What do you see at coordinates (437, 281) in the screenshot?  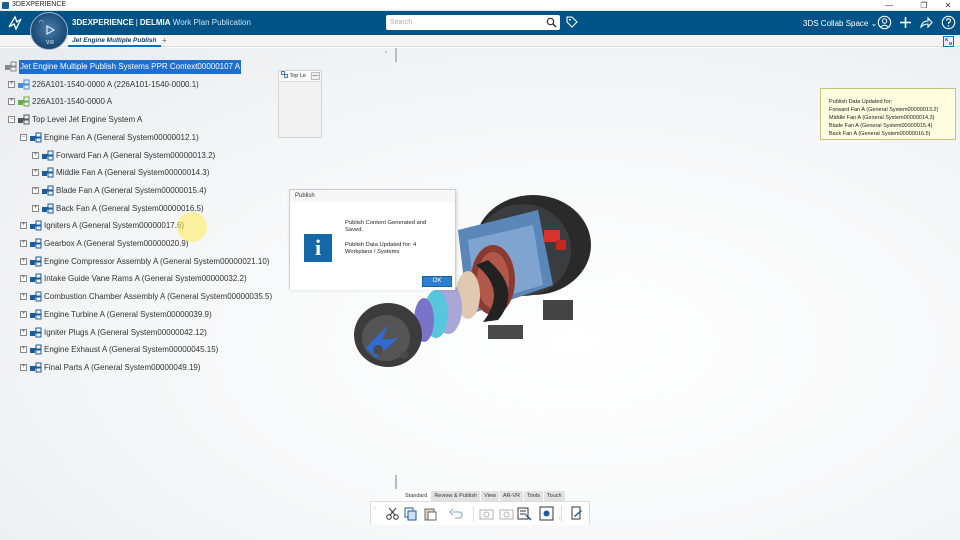 I see `ok-button: OK` at bounding box center [437, 281].